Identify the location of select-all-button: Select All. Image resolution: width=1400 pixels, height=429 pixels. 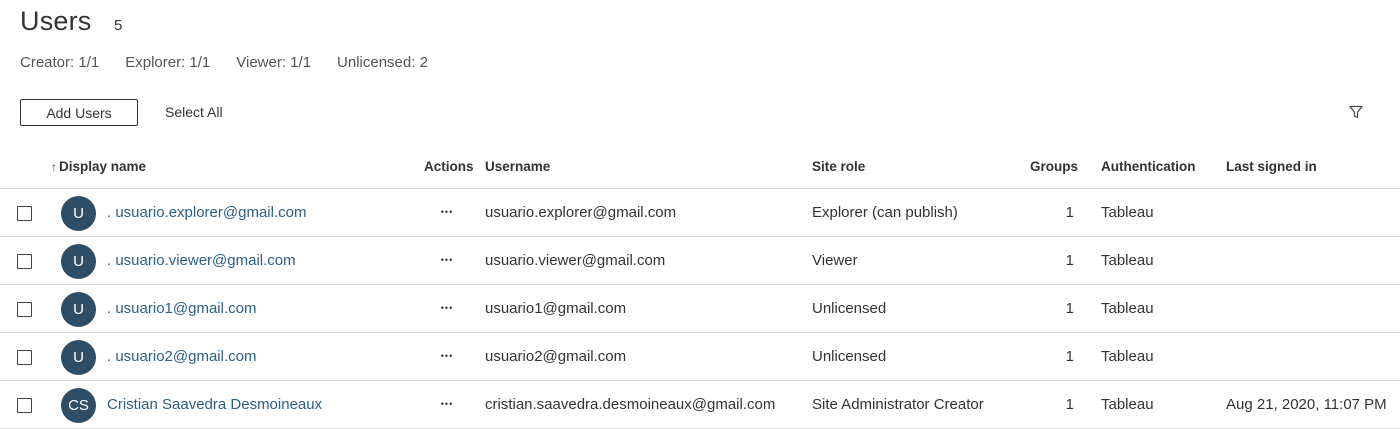
(194, 112).